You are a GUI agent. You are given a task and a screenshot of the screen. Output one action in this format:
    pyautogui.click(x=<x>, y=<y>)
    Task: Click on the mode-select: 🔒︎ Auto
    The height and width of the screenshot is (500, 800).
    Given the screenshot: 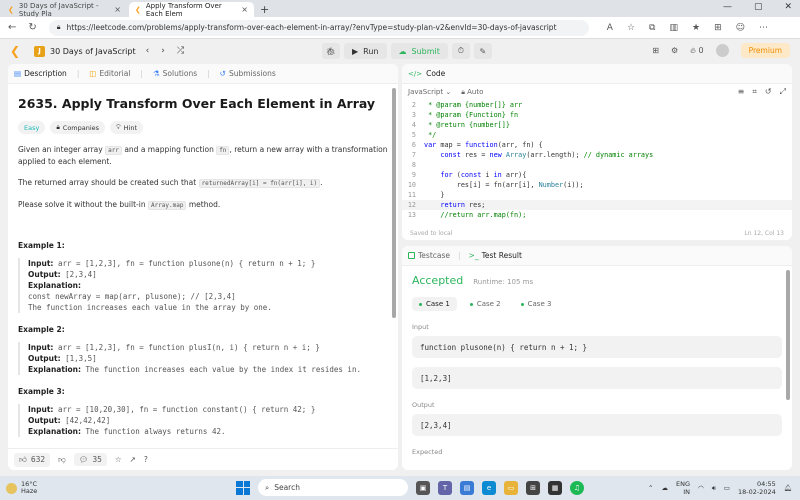 What is the action you would take?
    pyautogui.click(x=472, y=92)
    